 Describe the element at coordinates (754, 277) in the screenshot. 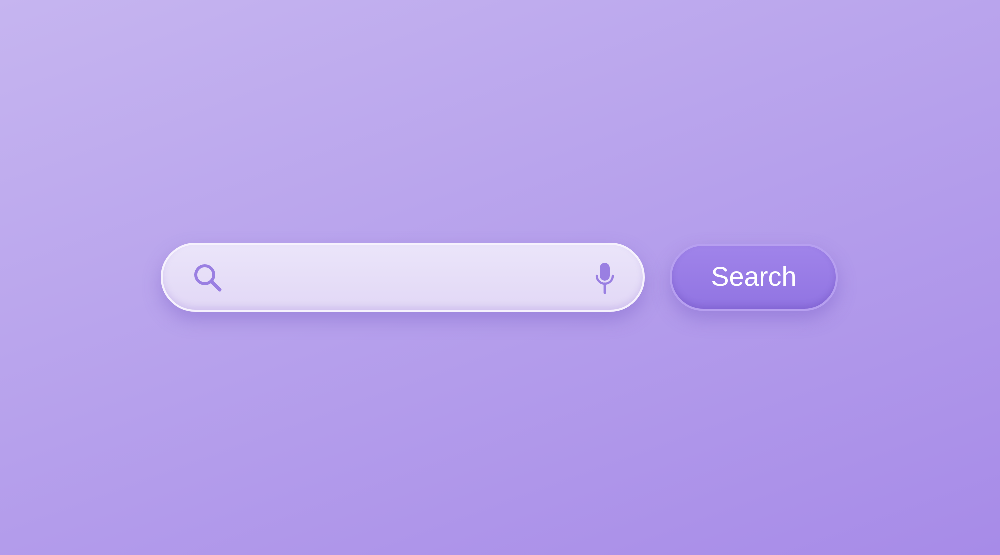

I see `search-button: Search` at that location.